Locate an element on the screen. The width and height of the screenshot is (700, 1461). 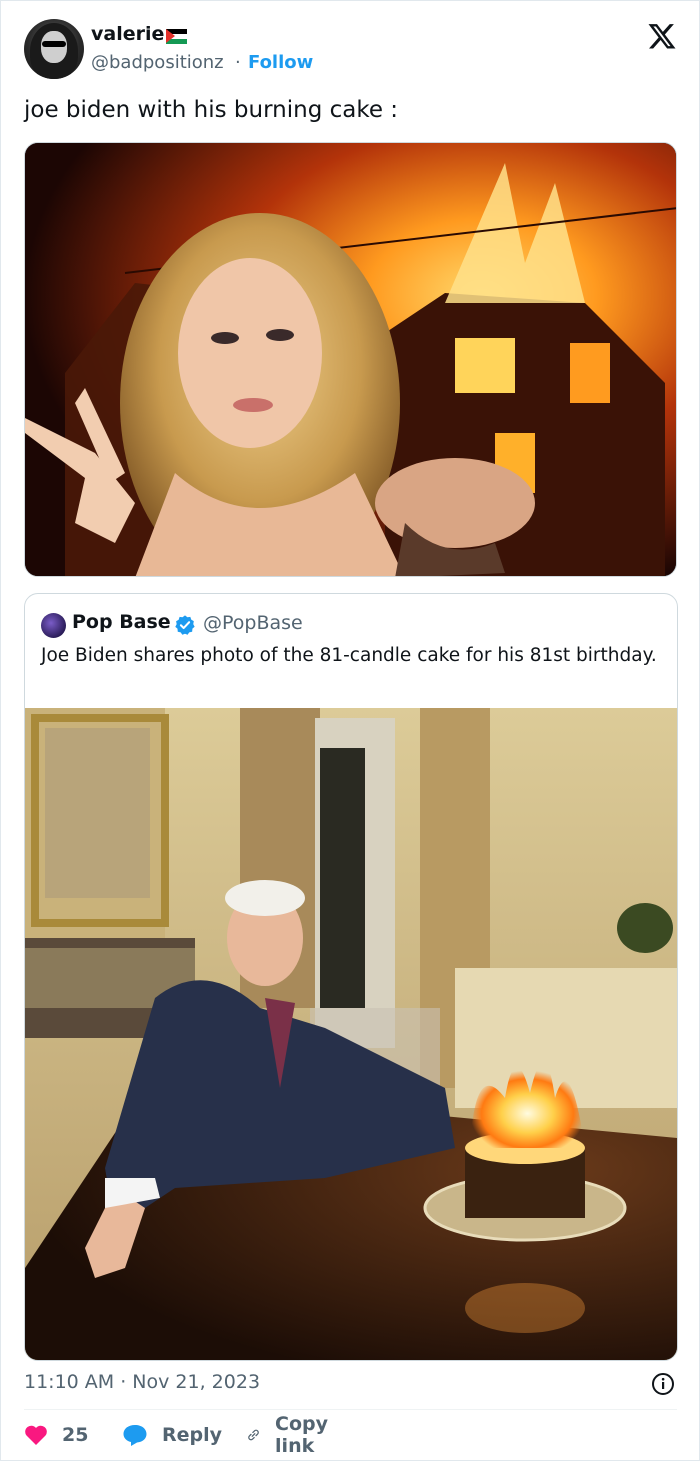
reply-label: Reply is located at coordinates (192, 1435).